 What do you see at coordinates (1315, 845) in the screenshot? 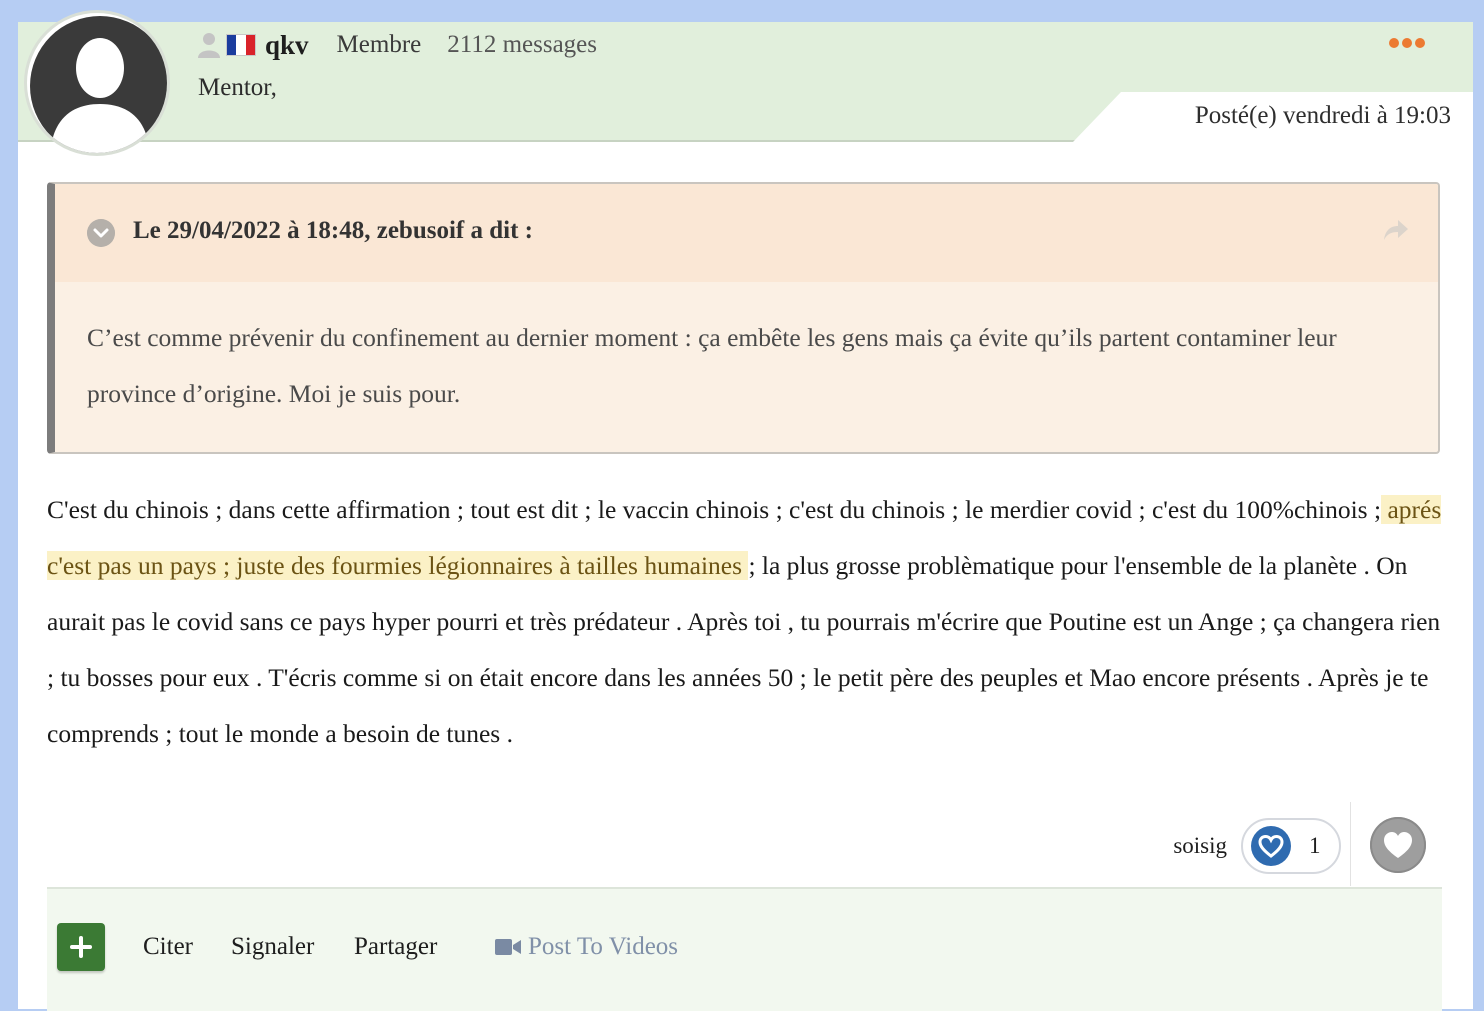
I see `reaction-count: 1` at bounding box center [1315, 845].